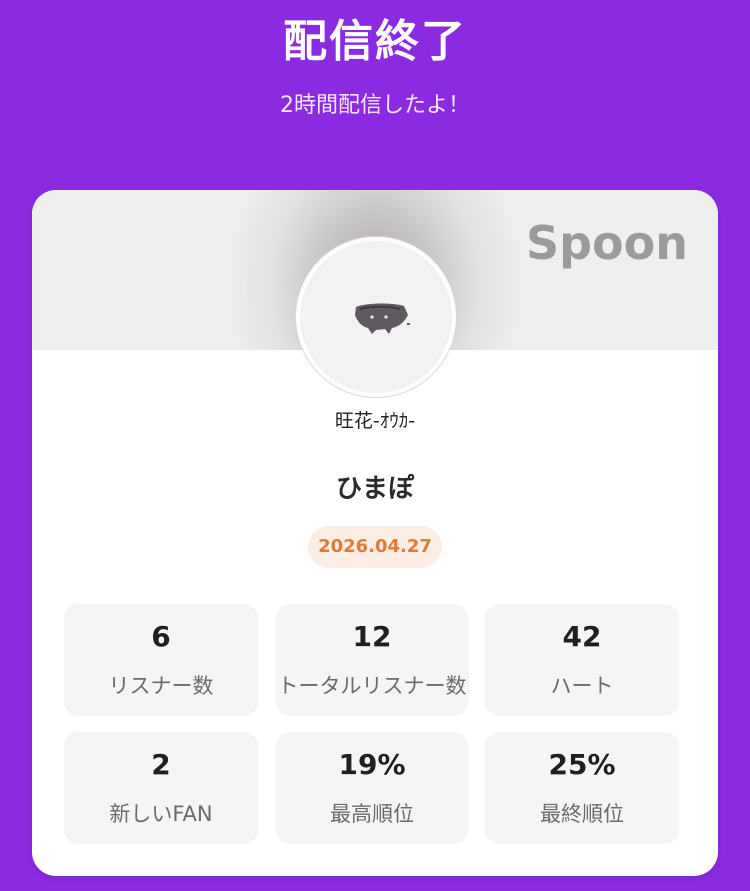 The image size is (750, 891). I want to click on artist-name: 旺花-ｵｳｶ-, so click(375, 421).